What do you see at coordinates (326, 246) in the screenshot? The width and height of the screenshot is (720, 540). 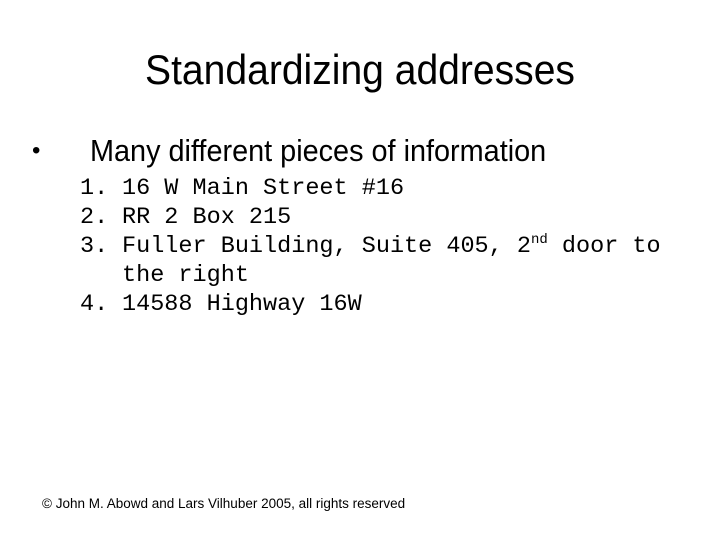 I see `list-text: Fuller Building, Suite 405, 2` at bounding box center [326, 246].